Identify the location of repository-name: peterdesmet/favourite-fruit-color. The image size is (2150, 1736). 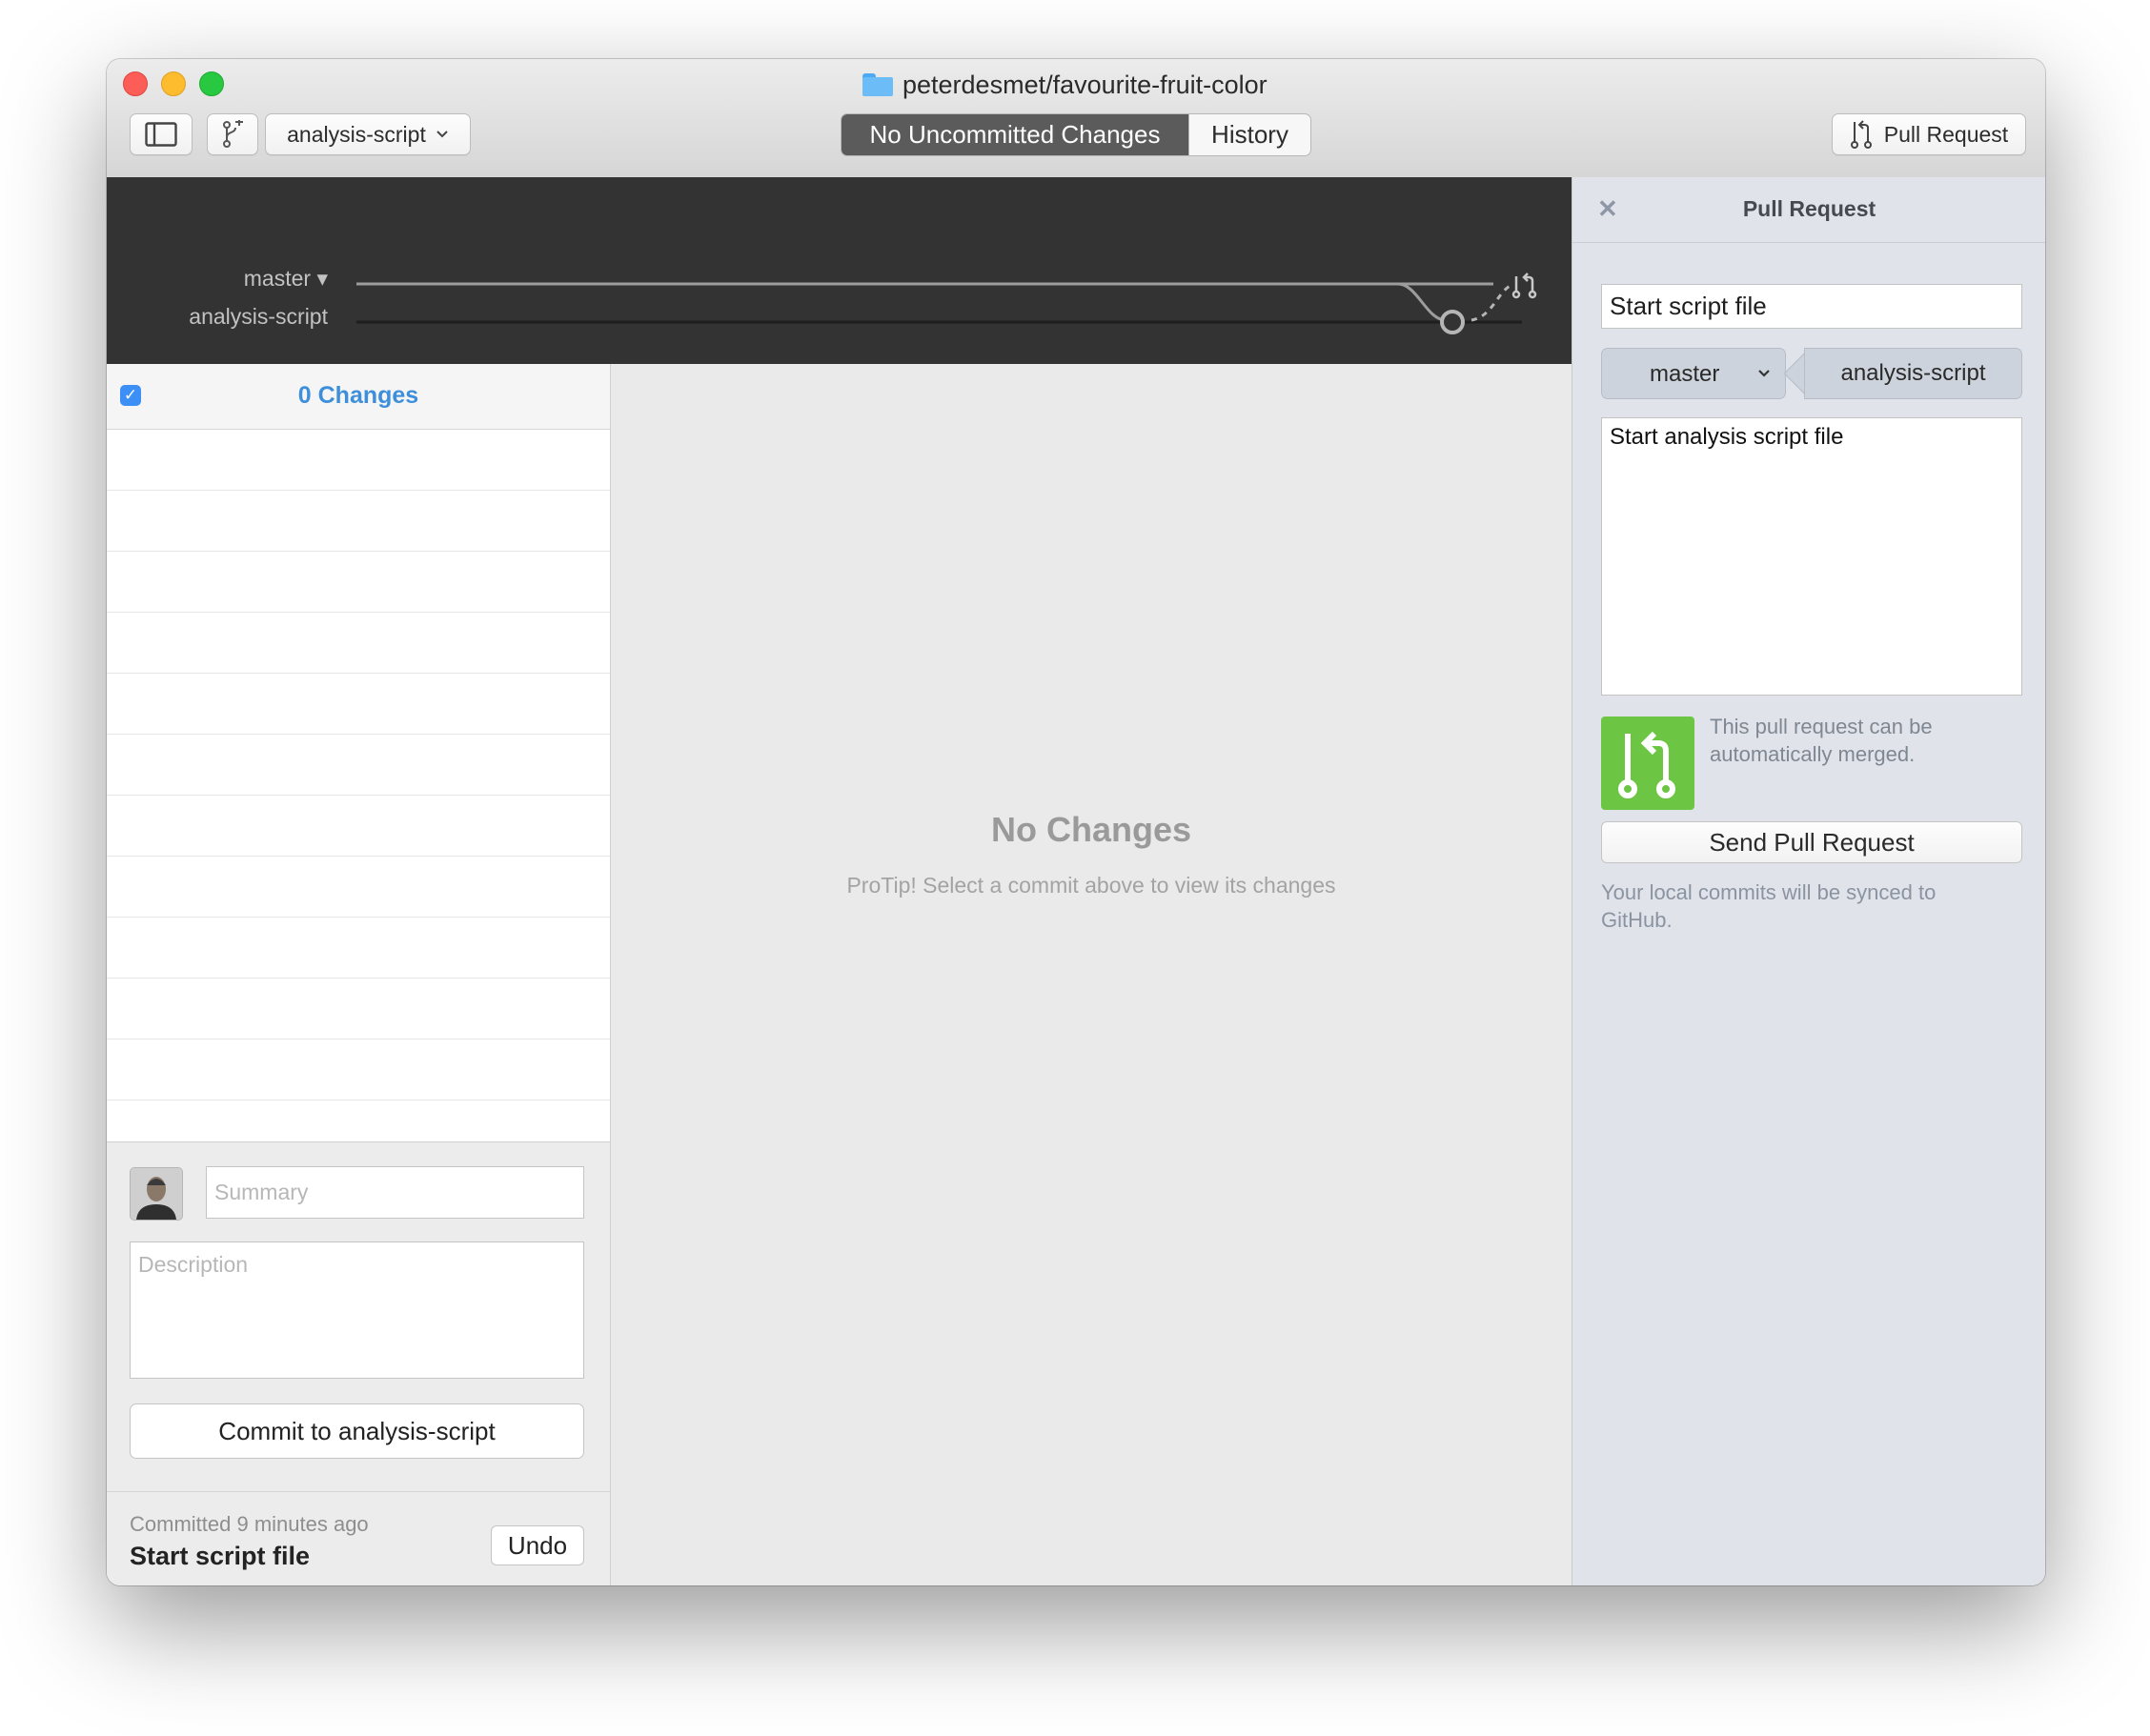
(1085, 84).